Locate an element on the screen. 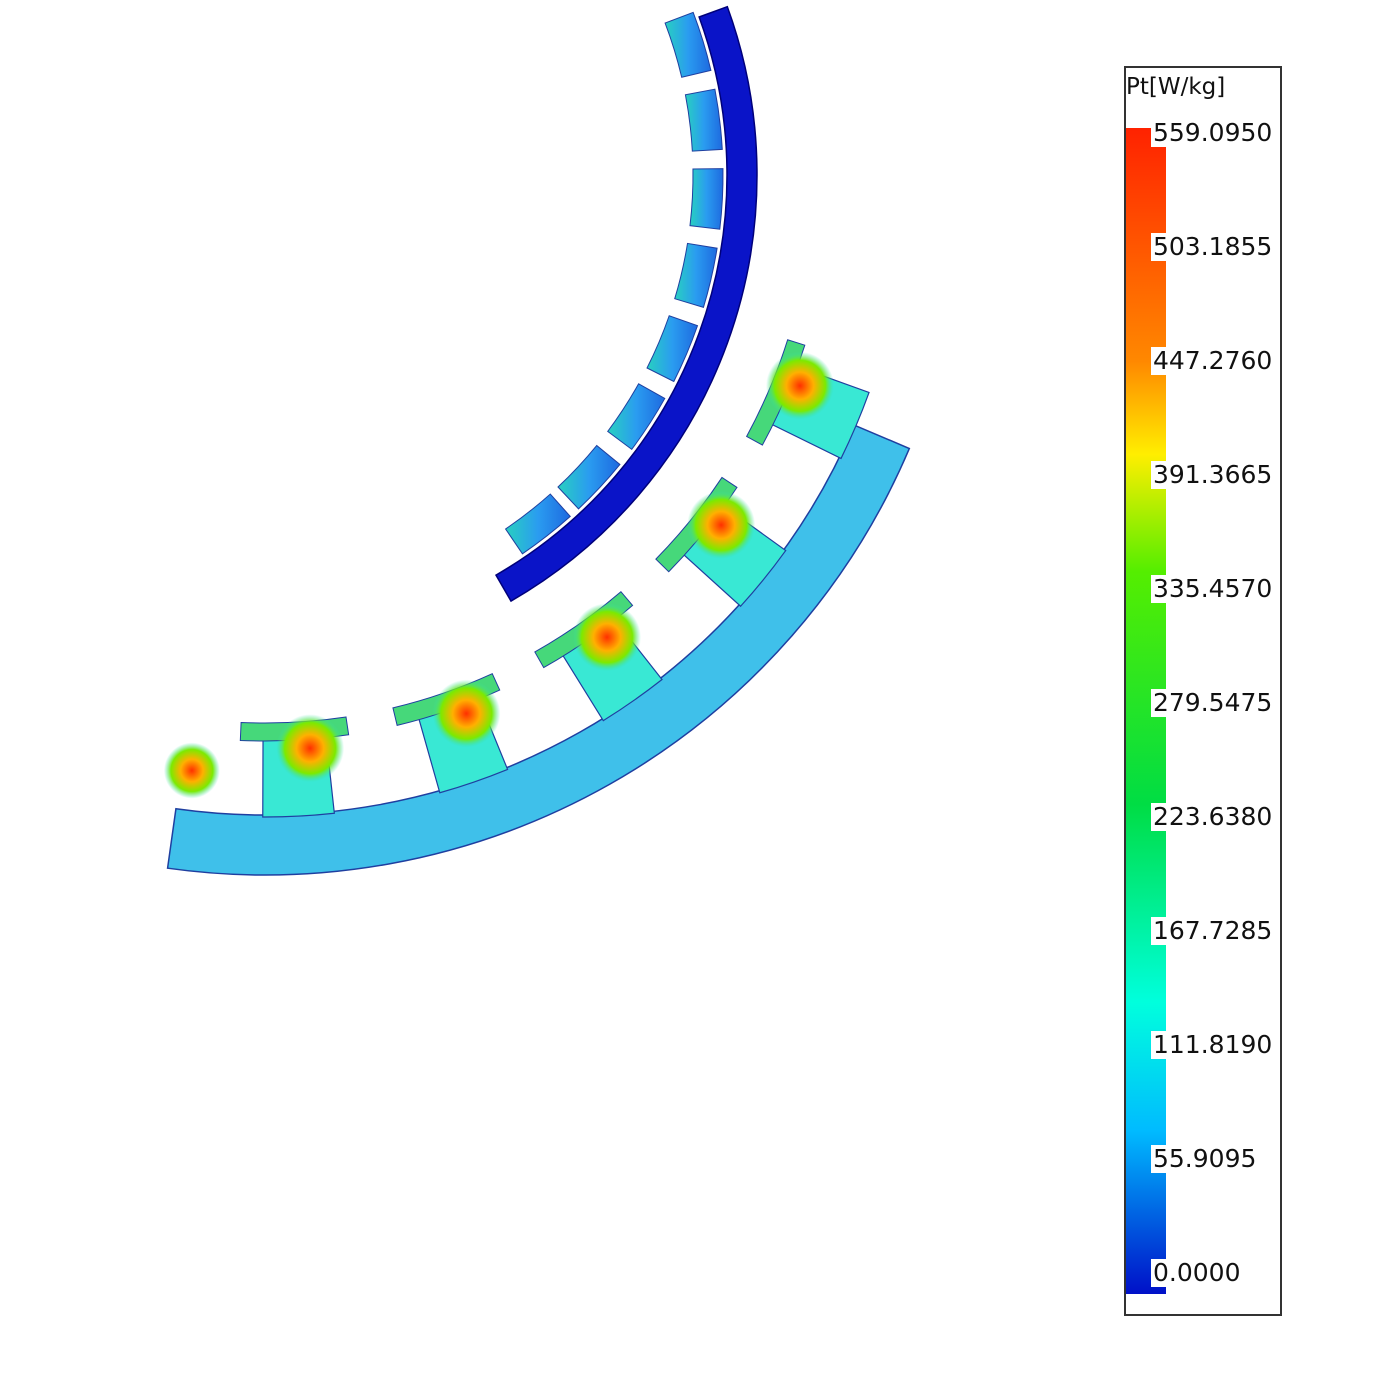  legend-label: 223.6380 is located at coordinates (1213, 816).